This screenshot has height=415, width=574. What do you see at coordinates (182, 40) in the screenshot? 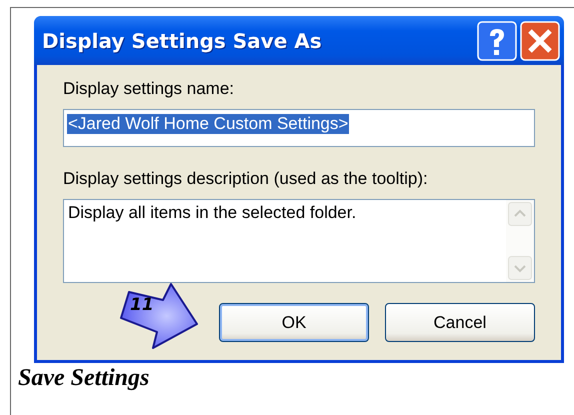
I see `window-title: Display Settings Save As` at bounding box center [182, 40].